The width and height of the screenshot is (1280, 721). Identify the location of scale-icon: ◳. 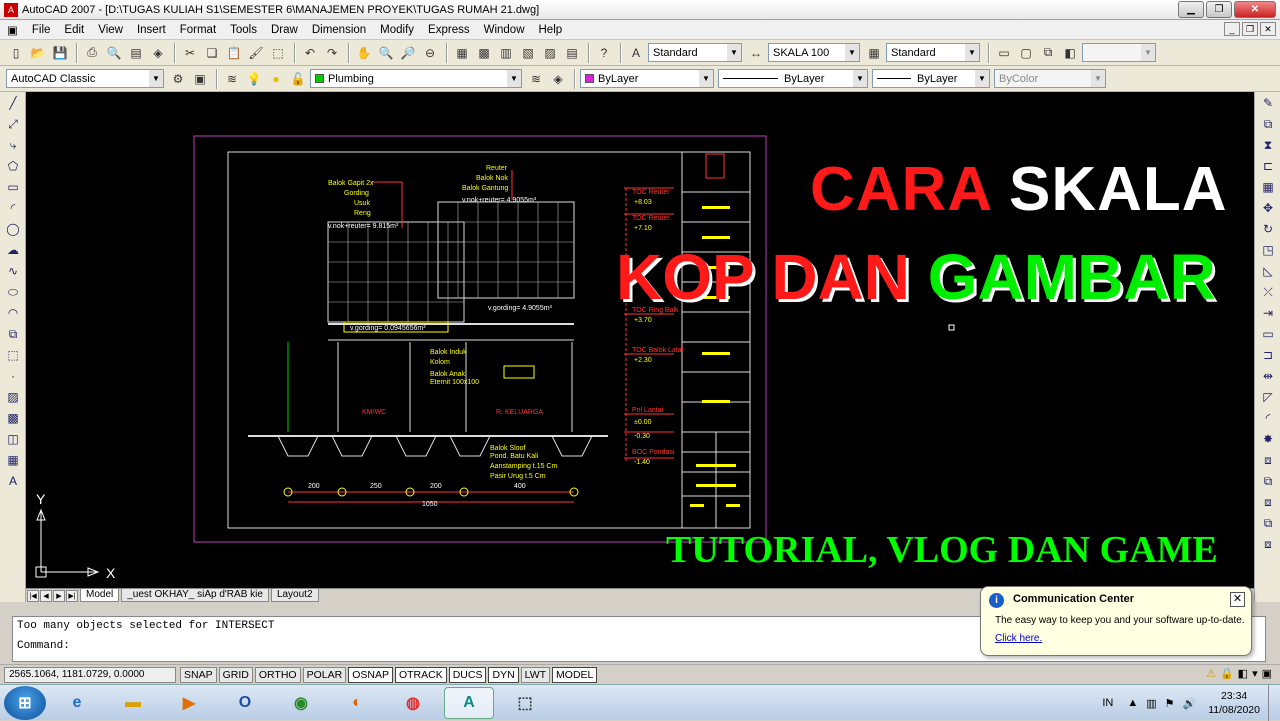
(1268, 250).